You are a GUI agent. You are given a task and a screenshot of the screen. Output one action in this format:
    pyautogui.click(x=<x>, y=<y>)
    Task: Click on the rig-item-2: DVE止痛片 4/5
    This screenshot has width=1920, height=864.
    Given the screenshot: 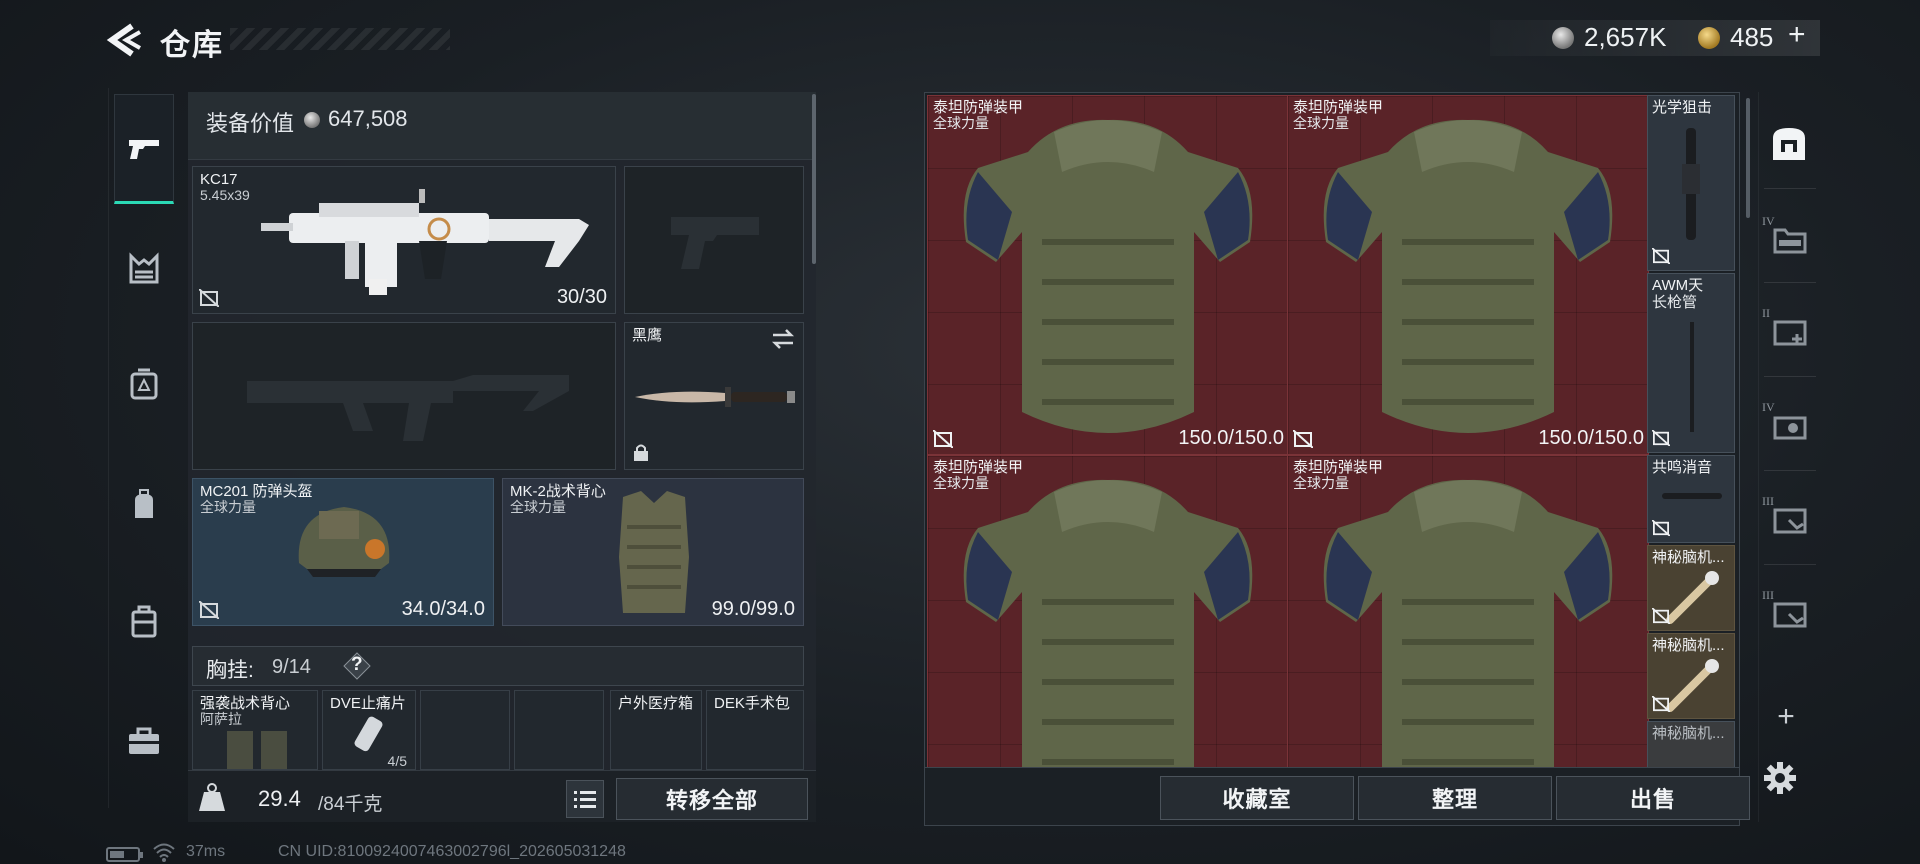 What is the action you would take?
    pyautogui.click(x=369, y=730)
    